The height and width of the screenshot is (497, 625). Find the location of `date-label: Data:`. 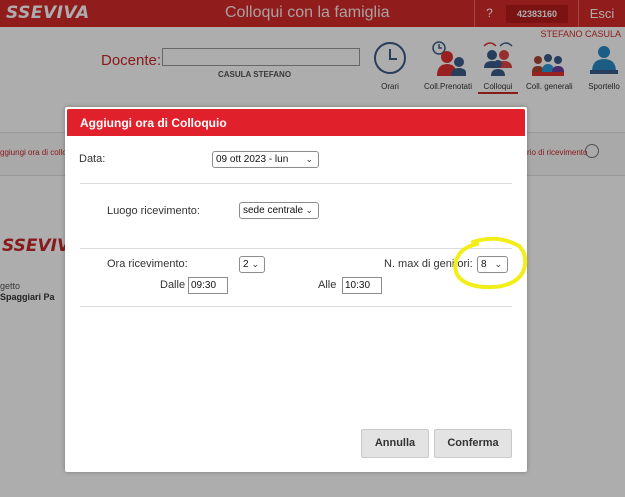

date-label: Data: is located at coordinates (92, 159).